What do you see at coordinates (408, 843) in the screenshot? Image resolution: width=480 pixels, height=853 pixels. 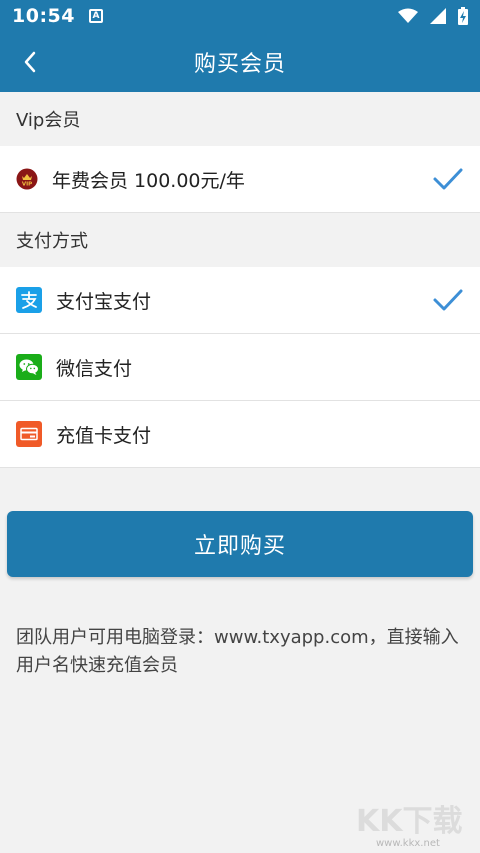 I see `watermark-url: www.kkx.net` at bounding box center [408, 843].